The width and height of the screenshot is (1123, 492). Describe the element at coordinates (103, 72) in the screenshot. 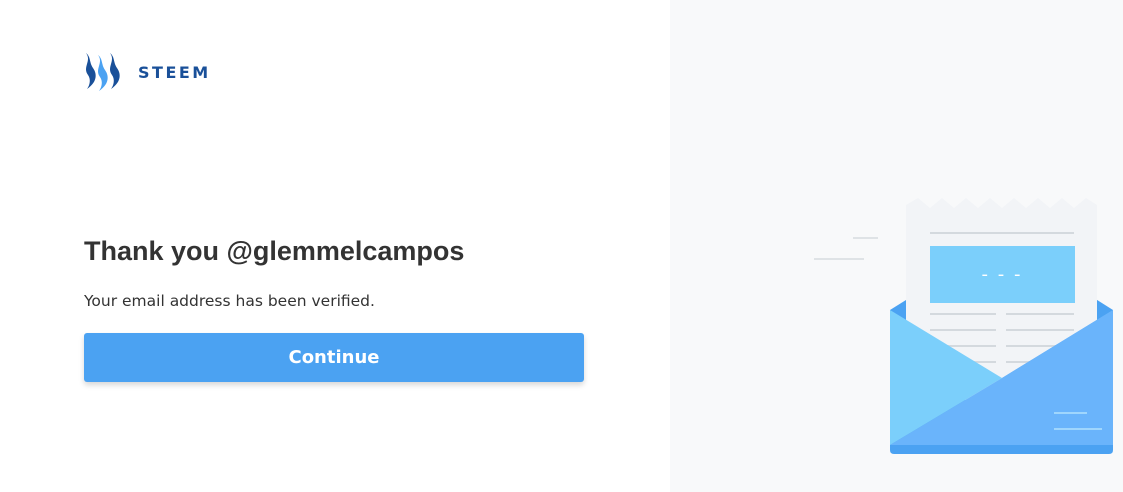

I see `steem-logo-icon` at that location.